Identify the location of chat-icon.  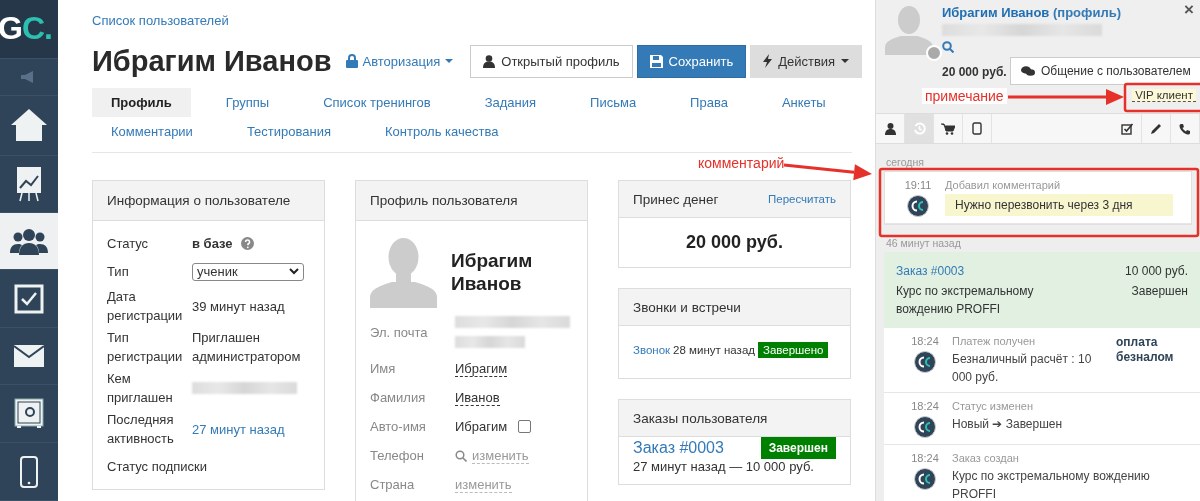
(1028, 71).